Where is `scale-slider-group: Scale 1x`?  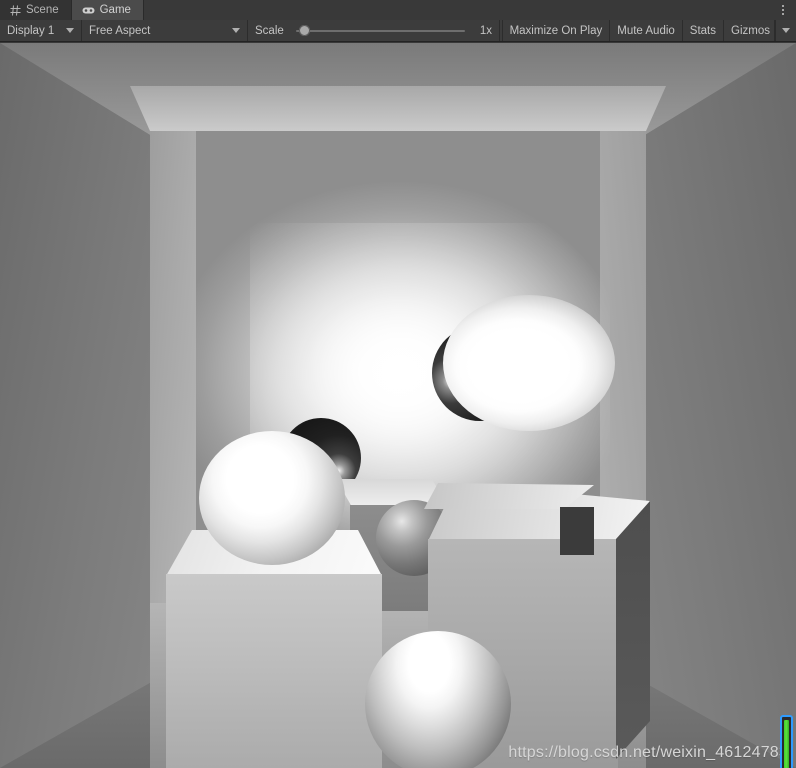
scale-slider-group: Scale 1x is located at coordinates (374, 30).